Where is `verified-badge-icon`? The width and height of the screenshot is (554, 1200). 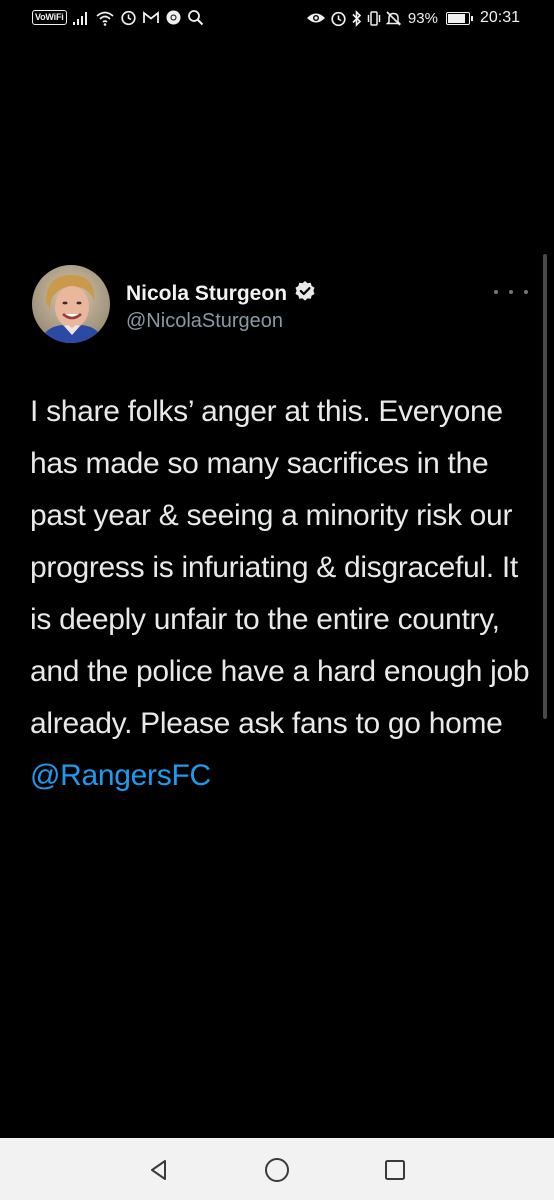
verified-badge-icon is located at coordinates (305, 294).